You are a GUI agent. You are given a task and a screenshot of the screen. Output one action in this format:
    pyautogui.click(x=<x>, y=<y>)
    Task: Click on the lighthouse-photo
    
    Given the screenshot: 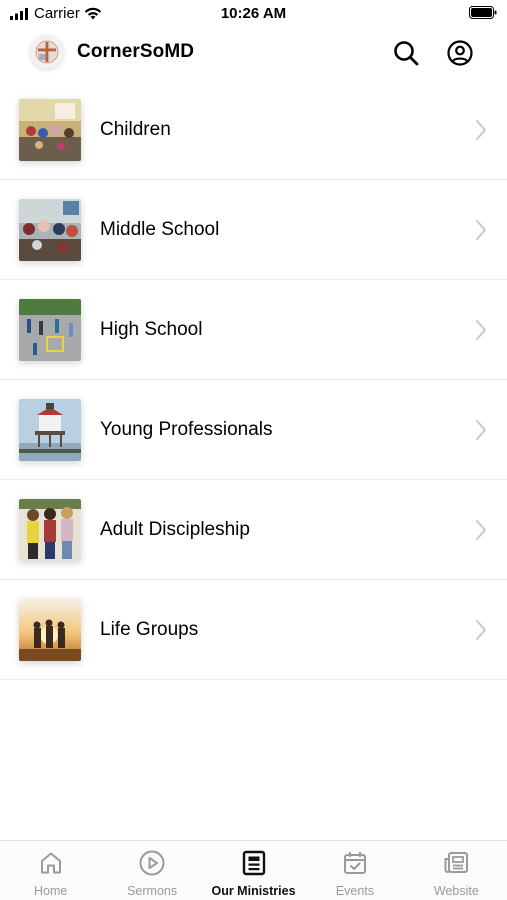 What is the action you would take?
    pyautogui.click(x=50, y=430)
    